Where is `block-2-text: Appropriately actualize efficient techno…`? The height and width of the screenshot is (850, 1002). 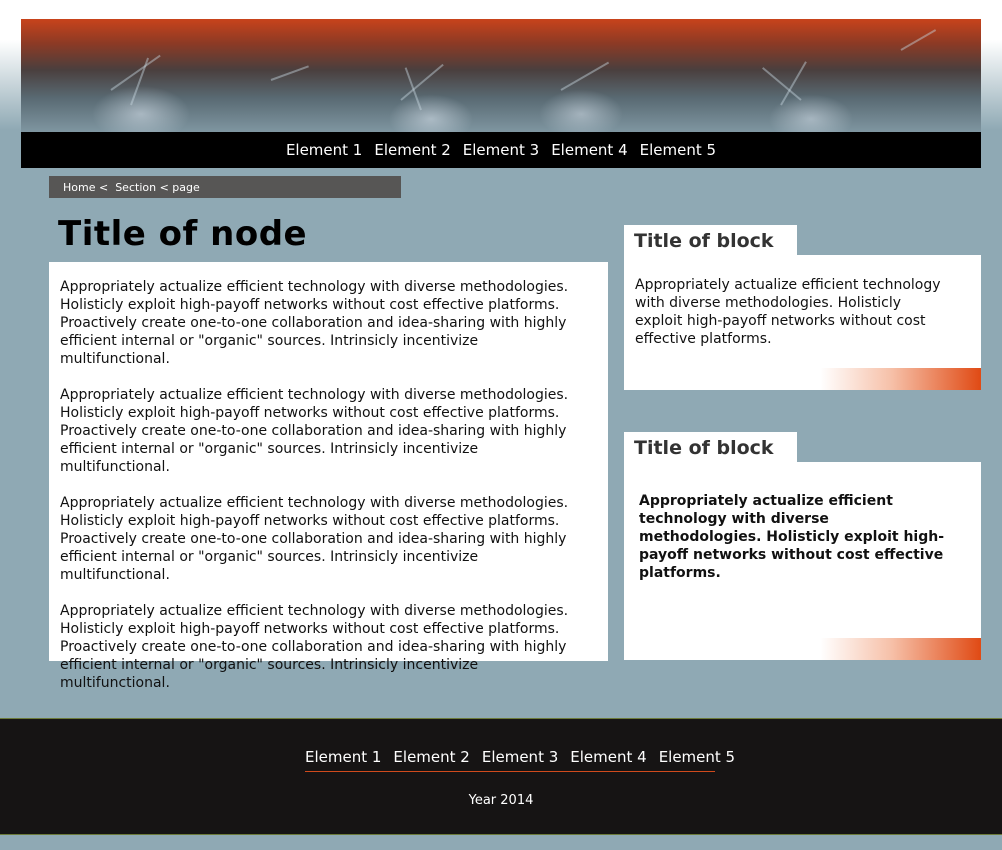 block-2-text: Appropriately actualize efficient techno… is located at coordinates (792, 537).